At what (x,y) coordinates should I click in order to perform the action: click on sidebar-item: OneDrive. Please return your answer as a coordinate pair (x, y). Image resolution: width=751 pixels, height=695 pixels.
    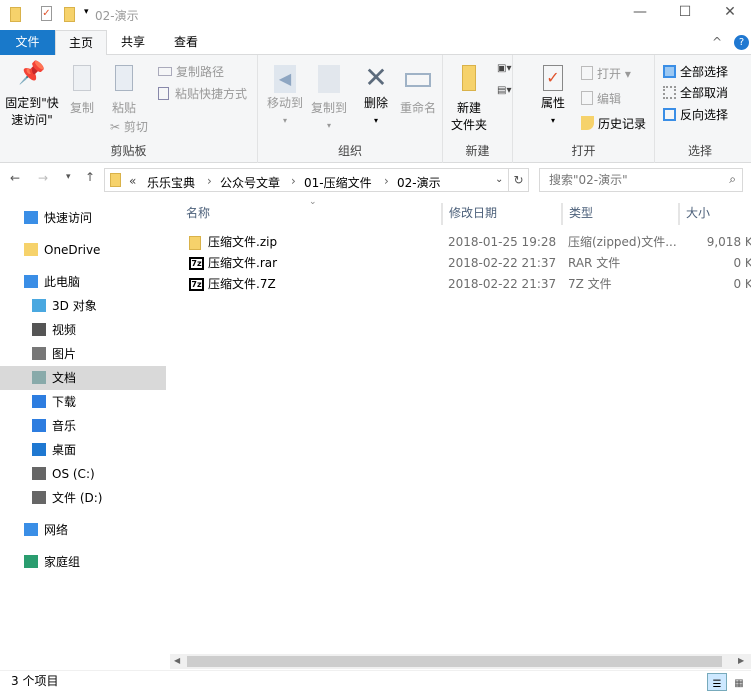
    Looking at the image, I should click on (83, 250).